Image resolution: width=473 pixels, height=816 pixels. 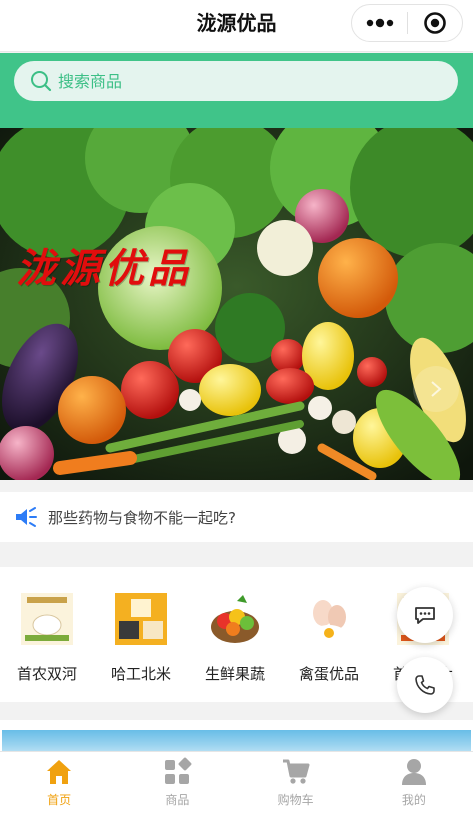 What do you see at coordinates (236, 737) in the screenshot?
I see `secondary-banner` at bounding box center [236, 737].